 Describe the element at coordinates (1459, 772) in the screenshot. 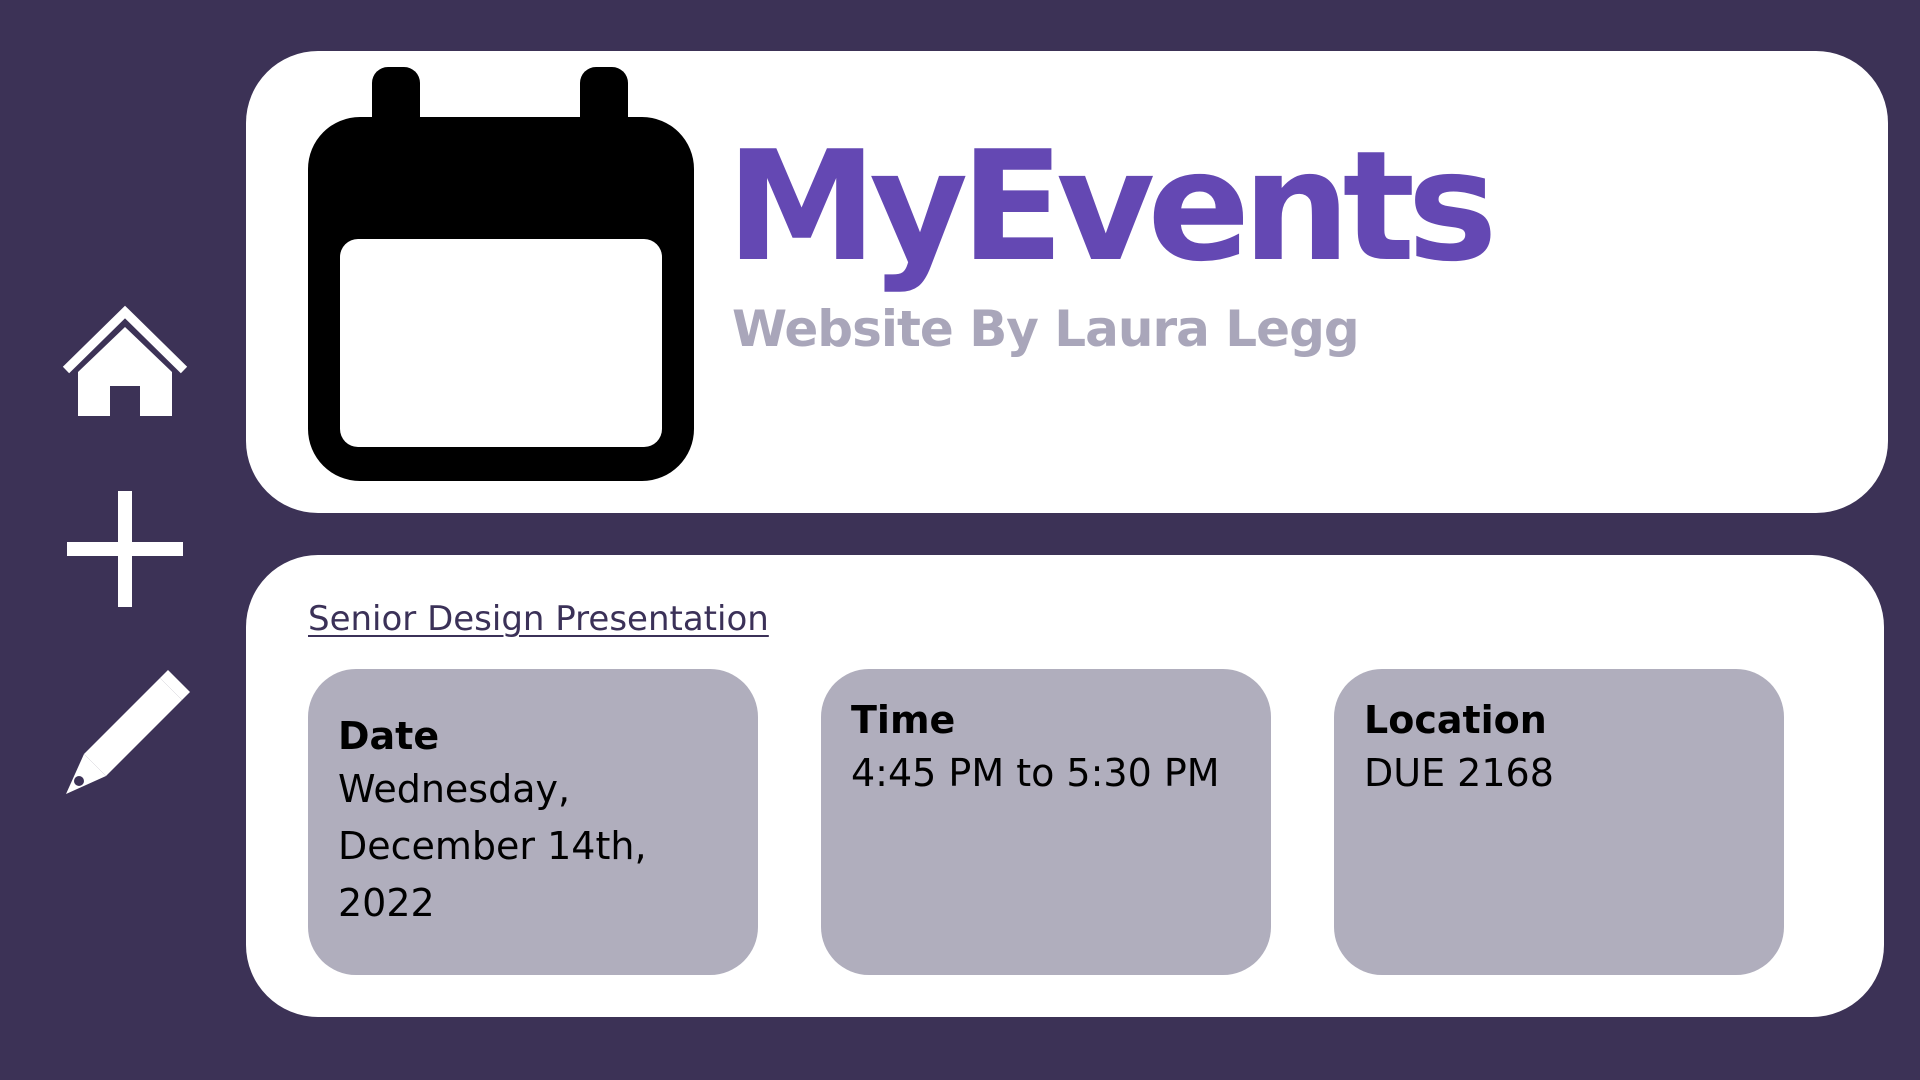

I see `event-location-value: DUE 2168` at that location.